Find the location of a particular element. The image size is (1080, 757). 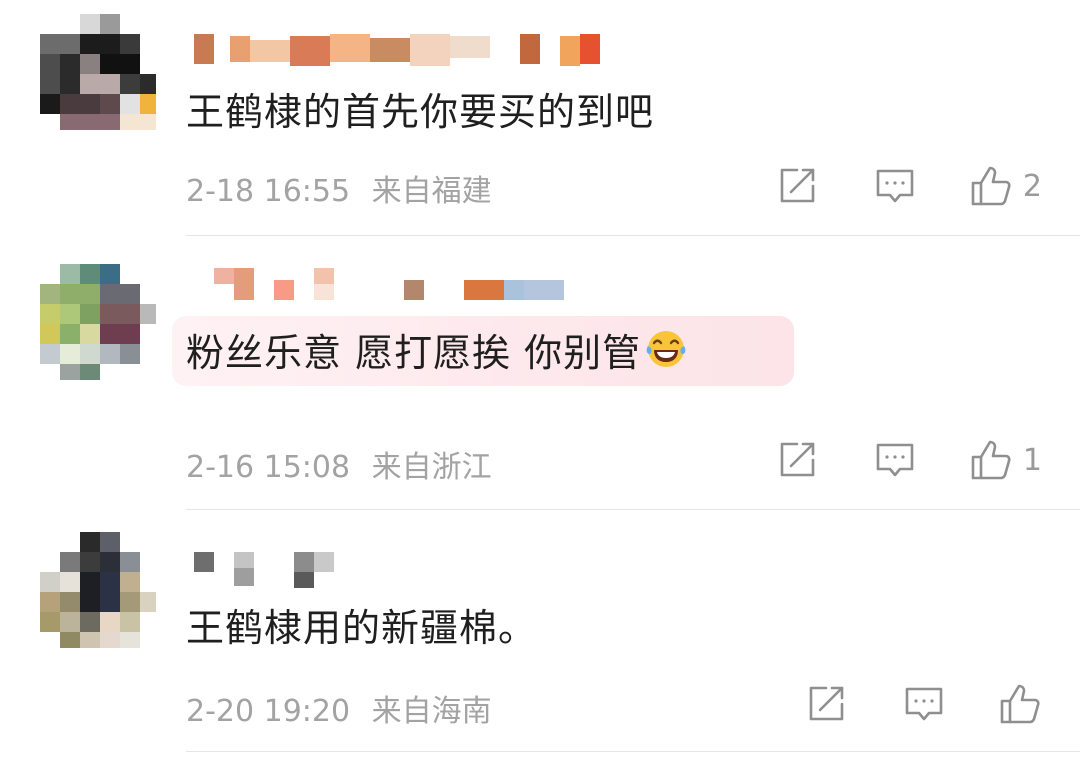

comment-text-content: 粉丝乐意 愿打愿挨 你别管 is located at coordinates (414, 353).